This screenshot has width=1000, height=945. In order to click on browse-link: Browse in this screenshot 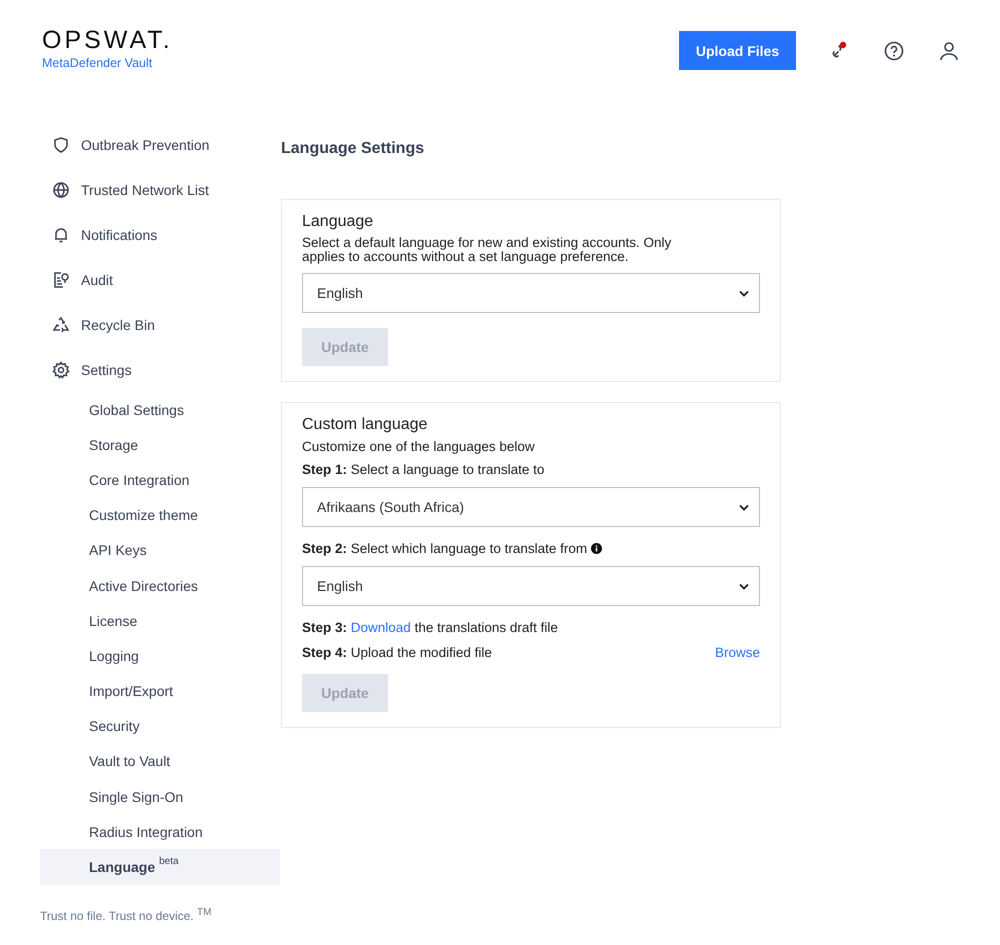, I will do `click(737, 652)`.